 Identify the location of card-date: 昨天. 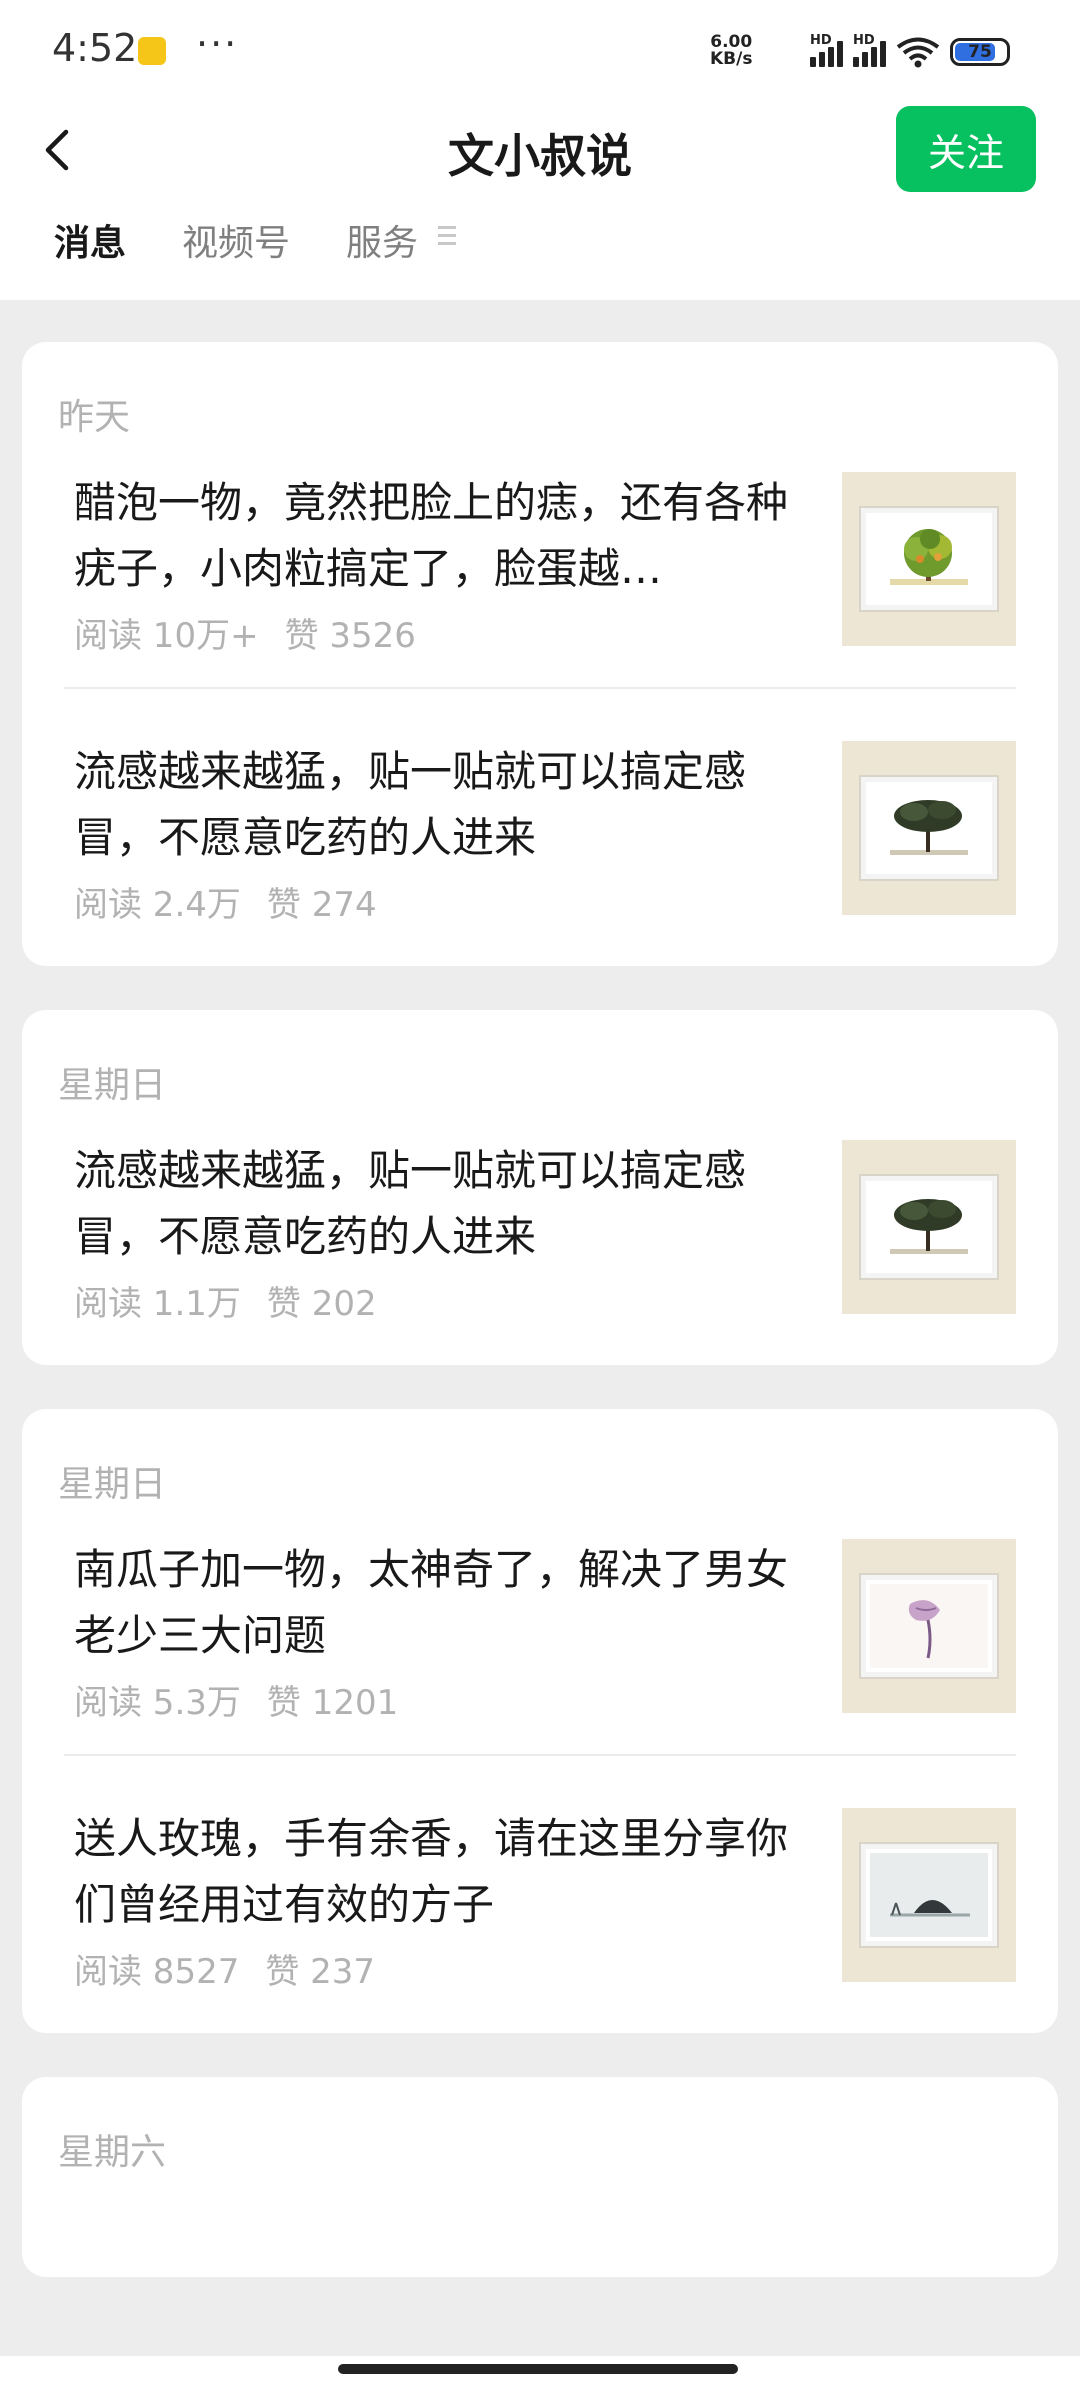
(94, 417).